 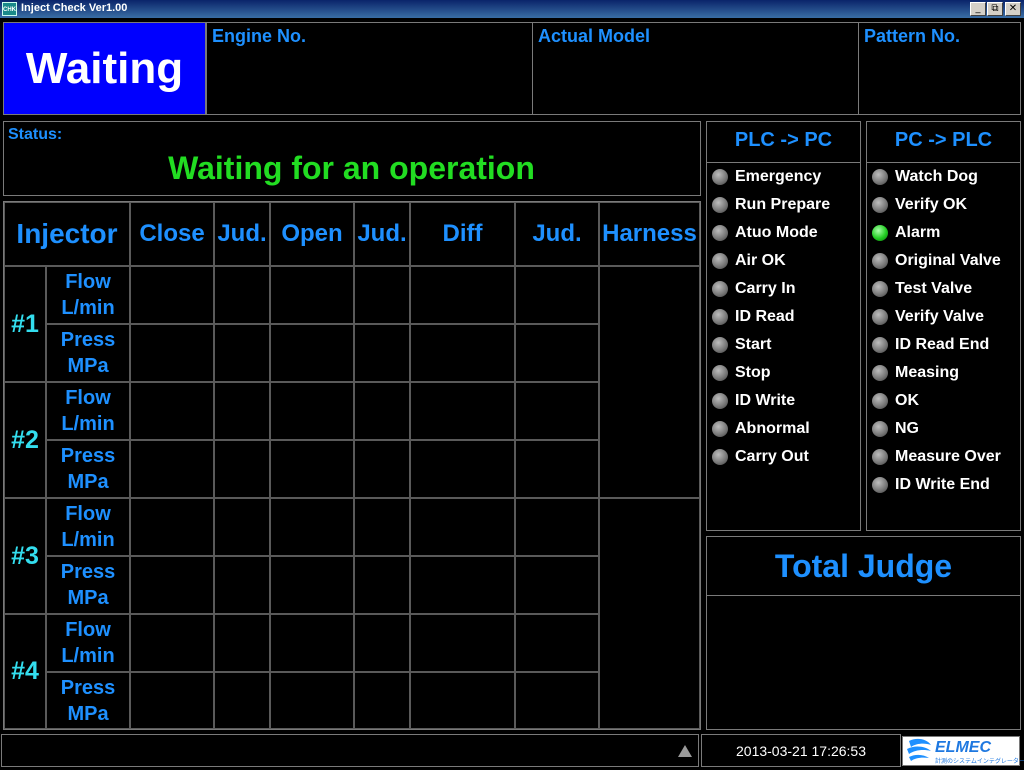 What do you see at coordinates (931, 485) in the screenshot?
I see `signal-item: ID Write End` at bounding box center [931, 485].